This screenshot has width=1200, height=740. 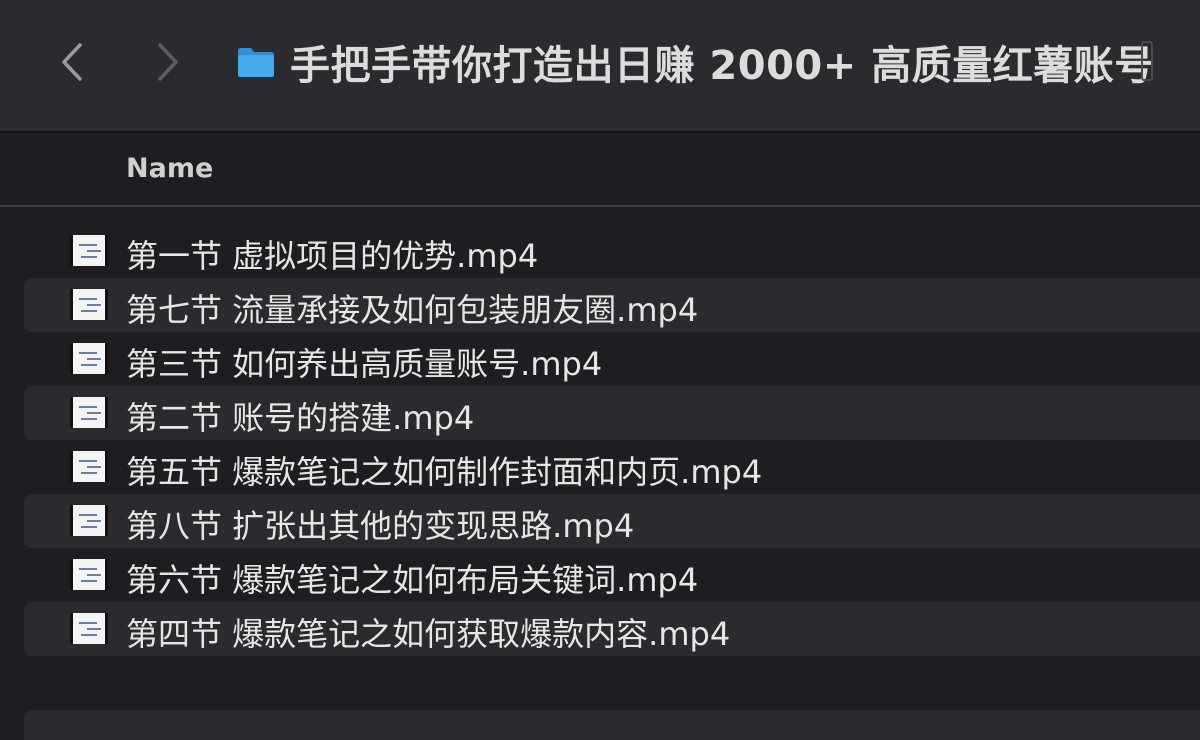 I want to click on file-row: 第六节 爆款笔记之如何布局关键词.mp4, so click(x=612, y=575).